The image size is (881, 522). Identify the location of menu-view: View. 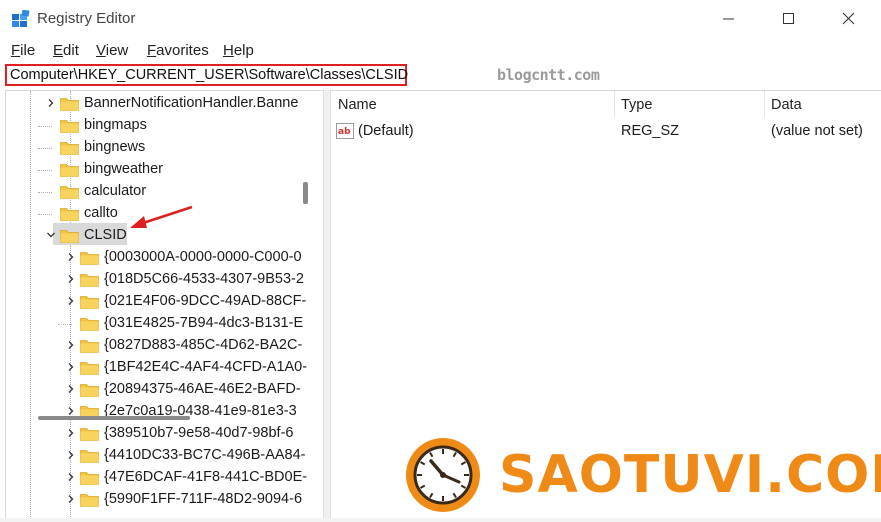
(112, 50).